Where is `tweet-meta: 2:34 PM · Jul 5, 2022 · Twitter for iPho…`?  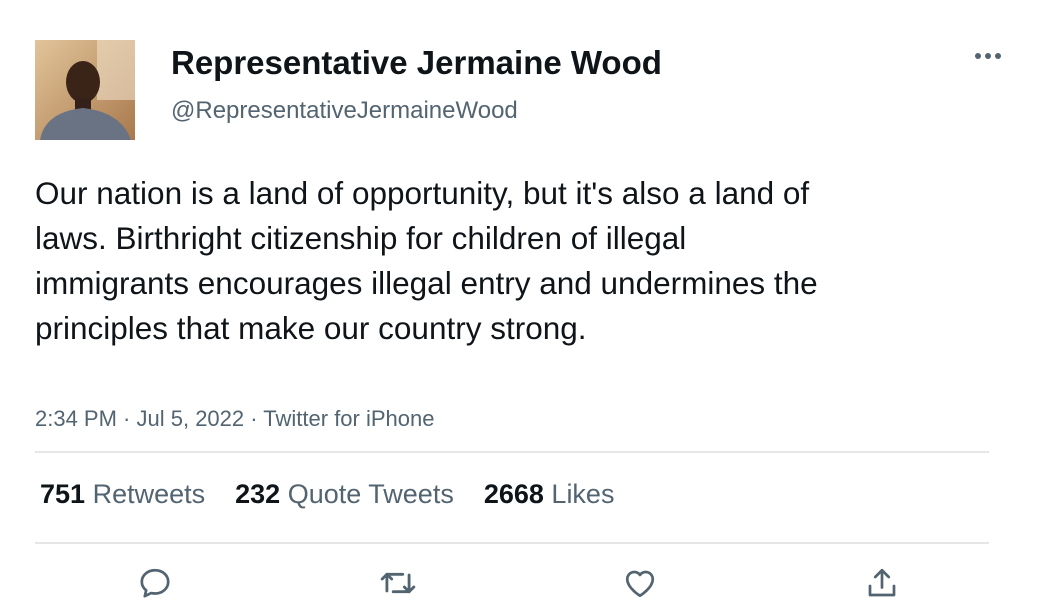
tweet-meta: 2:34 PM · Jul 5, 2022 · Twitter for iPho… is located at coordinates (234, 419).